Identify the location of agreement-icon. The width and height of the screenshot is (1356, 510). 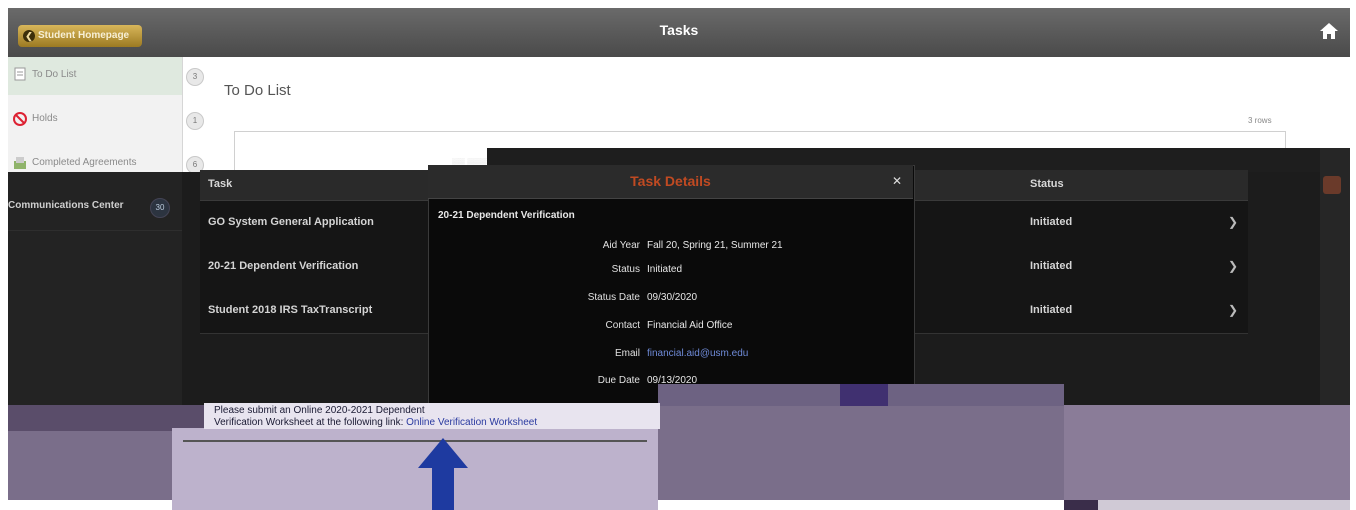
(20, 163).